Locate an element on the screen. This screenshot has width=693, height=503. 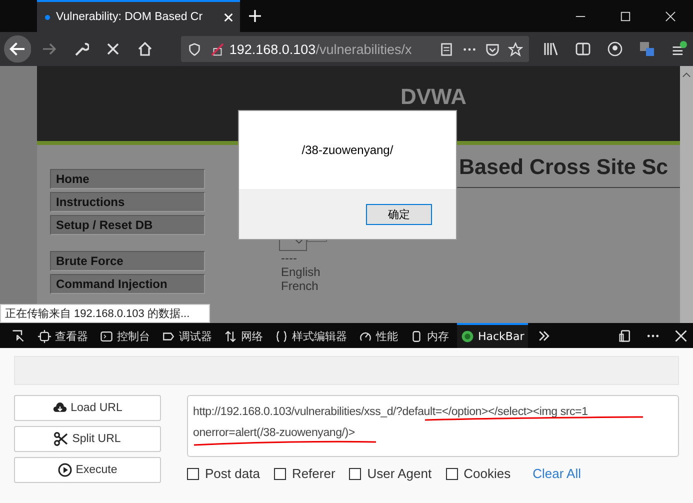
checkbox-label: User Agent is located at coordinates (399, 473).